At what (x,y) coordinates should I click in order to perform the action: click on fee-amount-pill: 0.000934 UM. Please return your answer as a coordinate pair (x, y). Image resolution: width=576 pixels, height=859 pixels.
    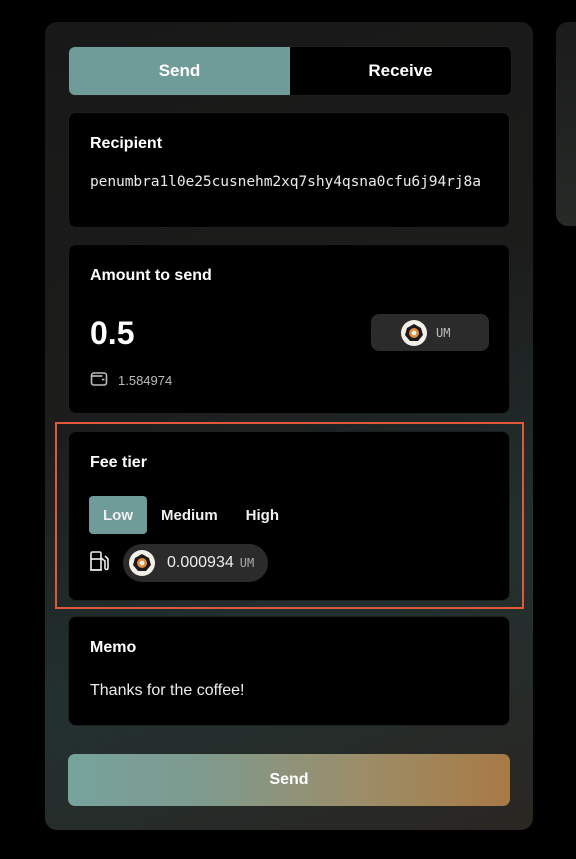
    Looking at the image, I should click on (196, 563).